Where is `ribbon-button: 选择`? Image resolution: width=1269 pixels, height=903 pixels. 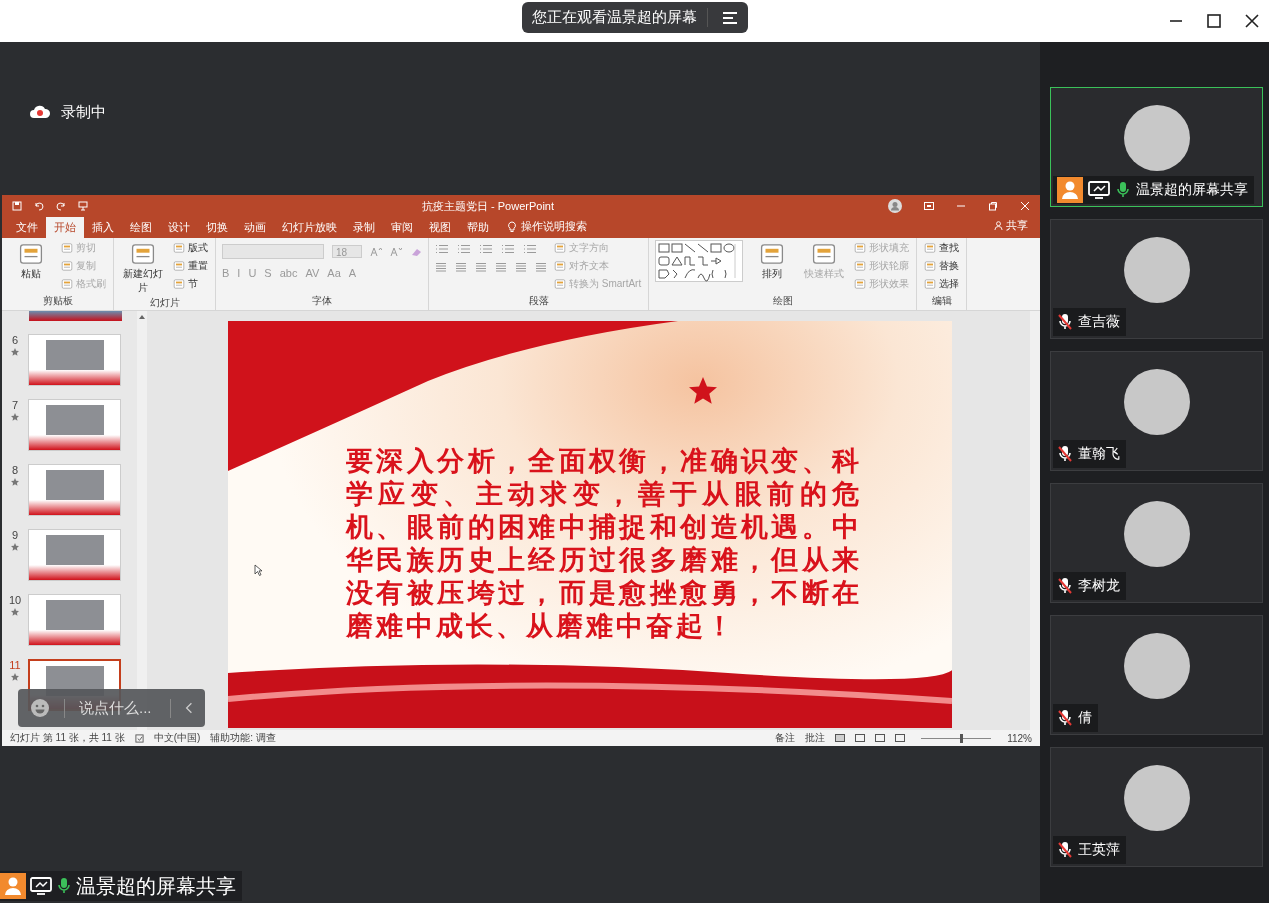
ribbon-button: 选择 is located at coordinates (942, 284).